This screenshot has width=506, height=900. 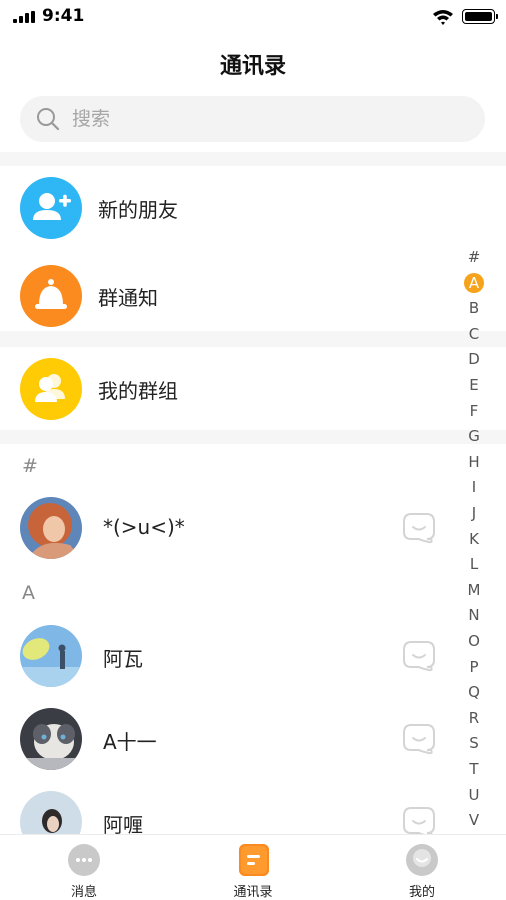 I want to click on search-icon, so click(x=48, y=119).